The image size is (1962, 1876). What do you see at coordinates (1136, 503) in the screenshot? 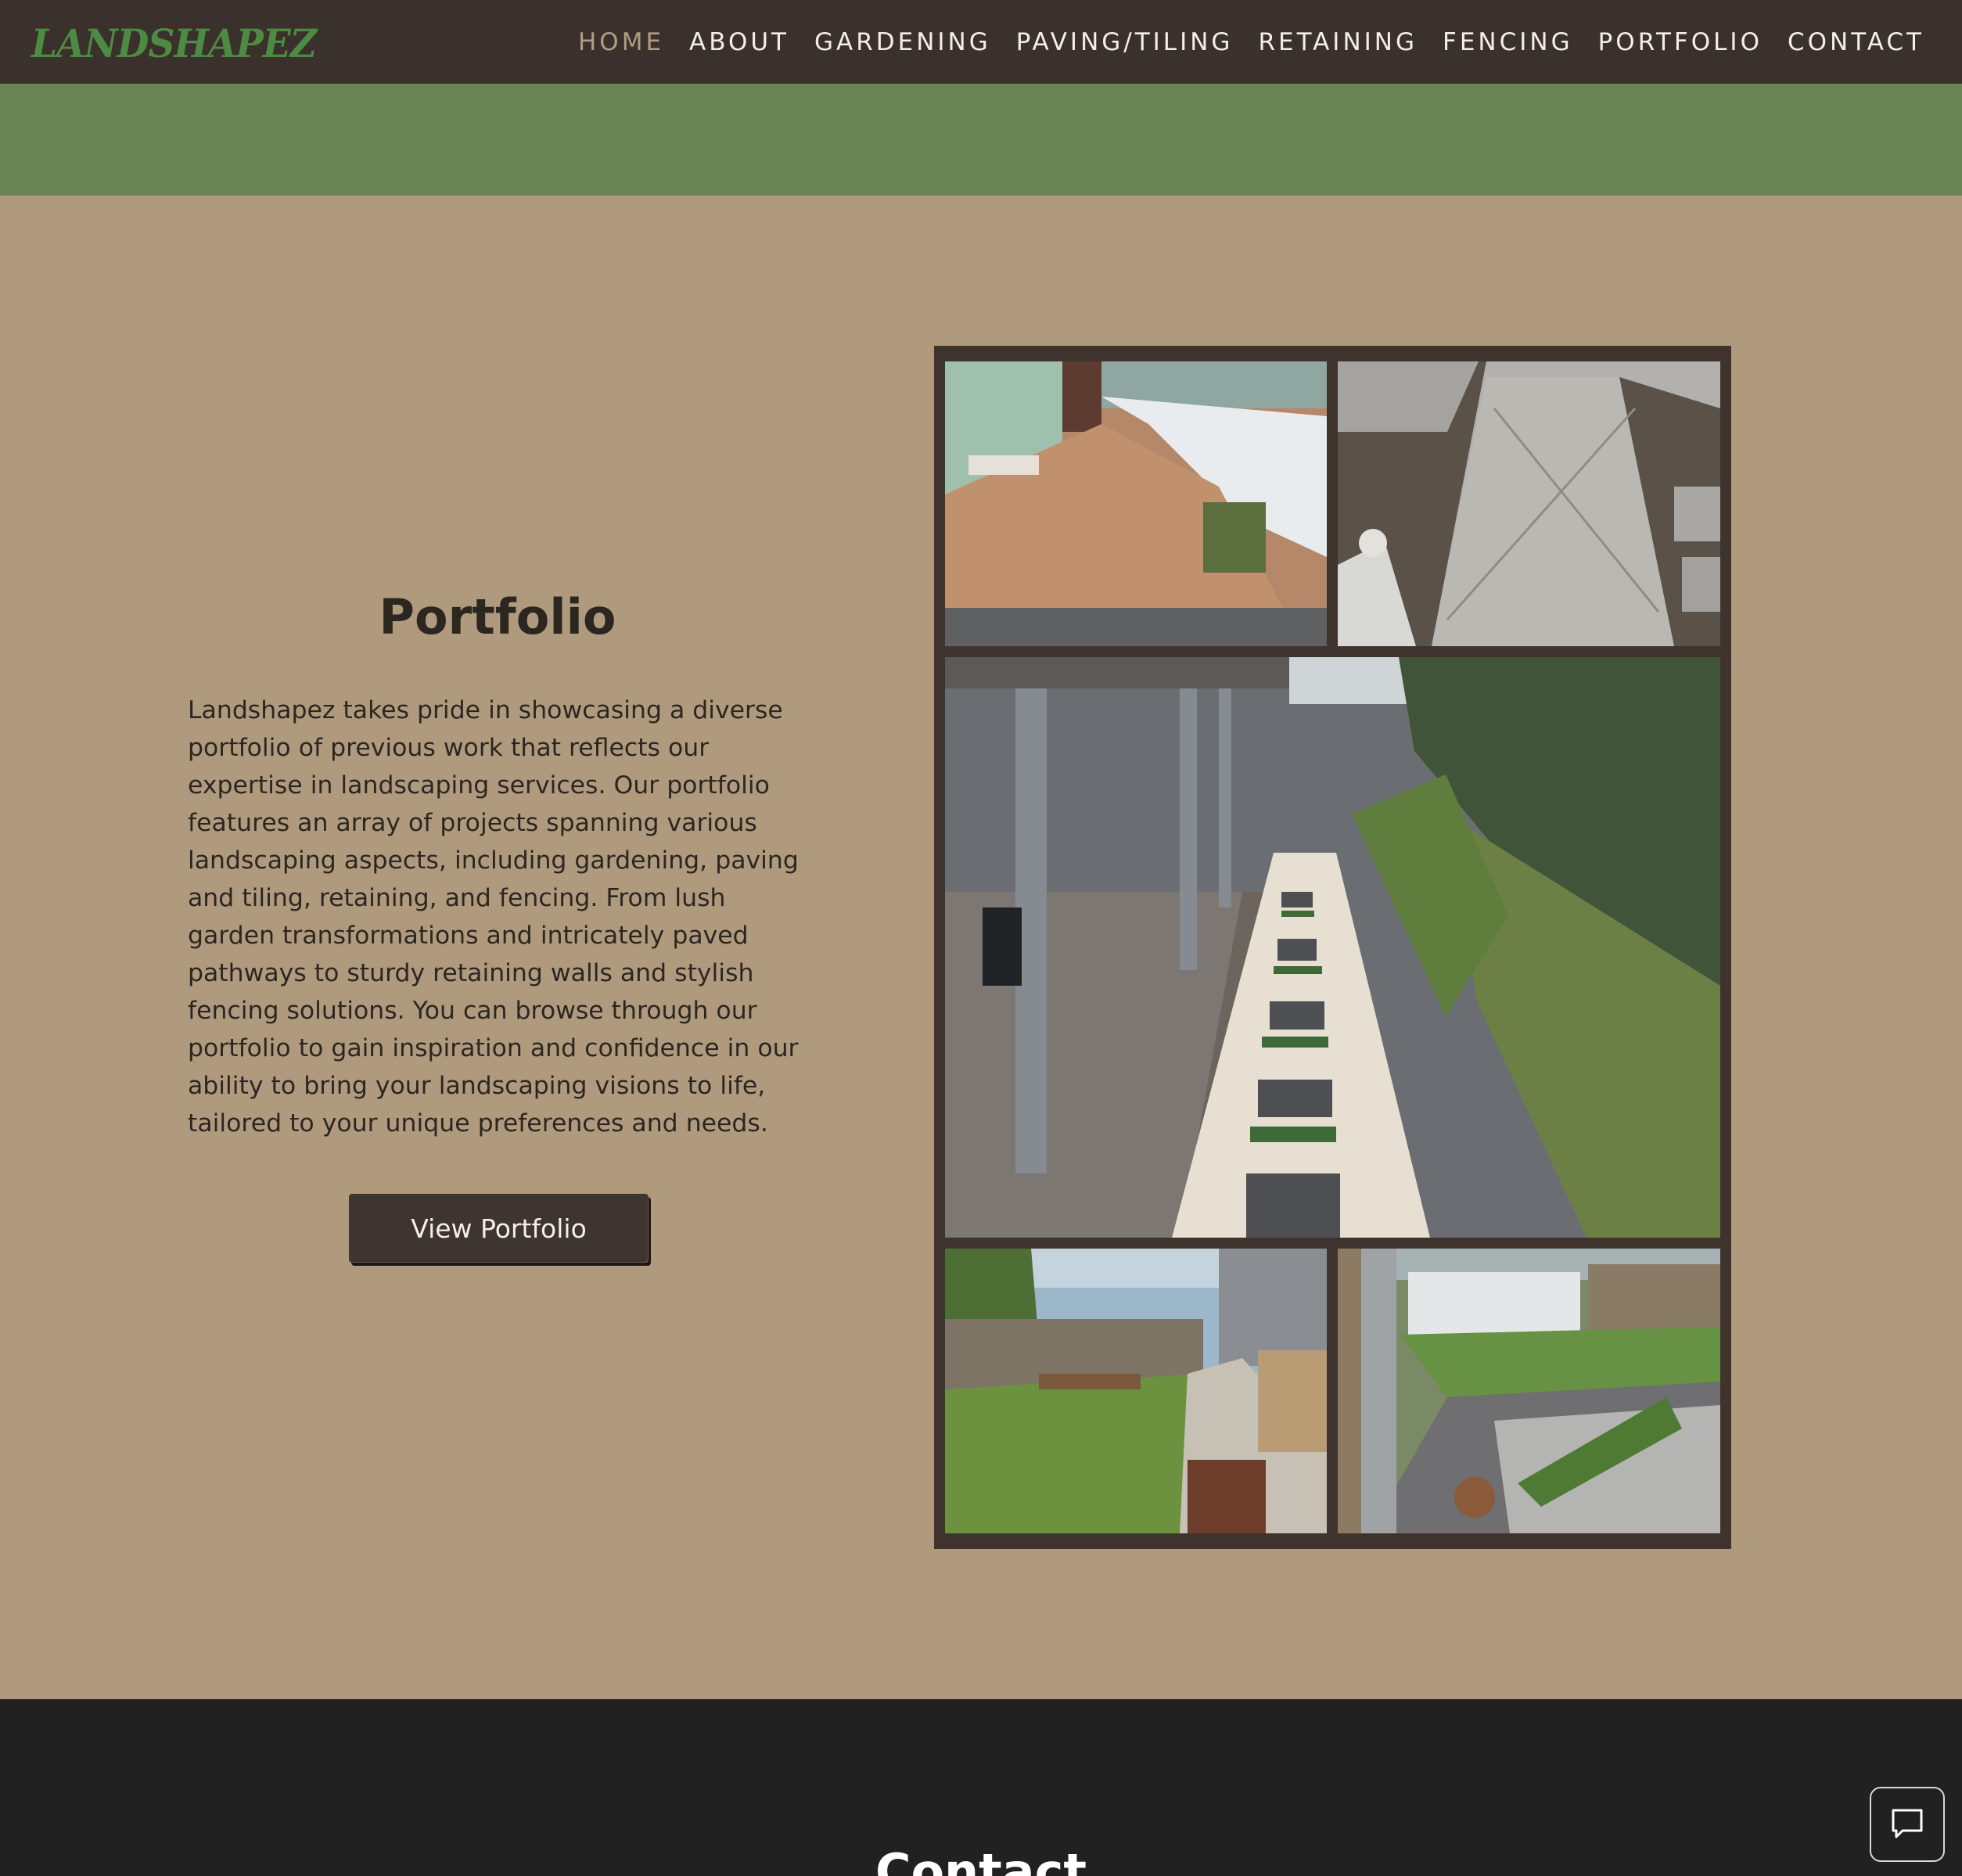
I see `gallery-image-paved-path` at bounding box center [1136, 503].